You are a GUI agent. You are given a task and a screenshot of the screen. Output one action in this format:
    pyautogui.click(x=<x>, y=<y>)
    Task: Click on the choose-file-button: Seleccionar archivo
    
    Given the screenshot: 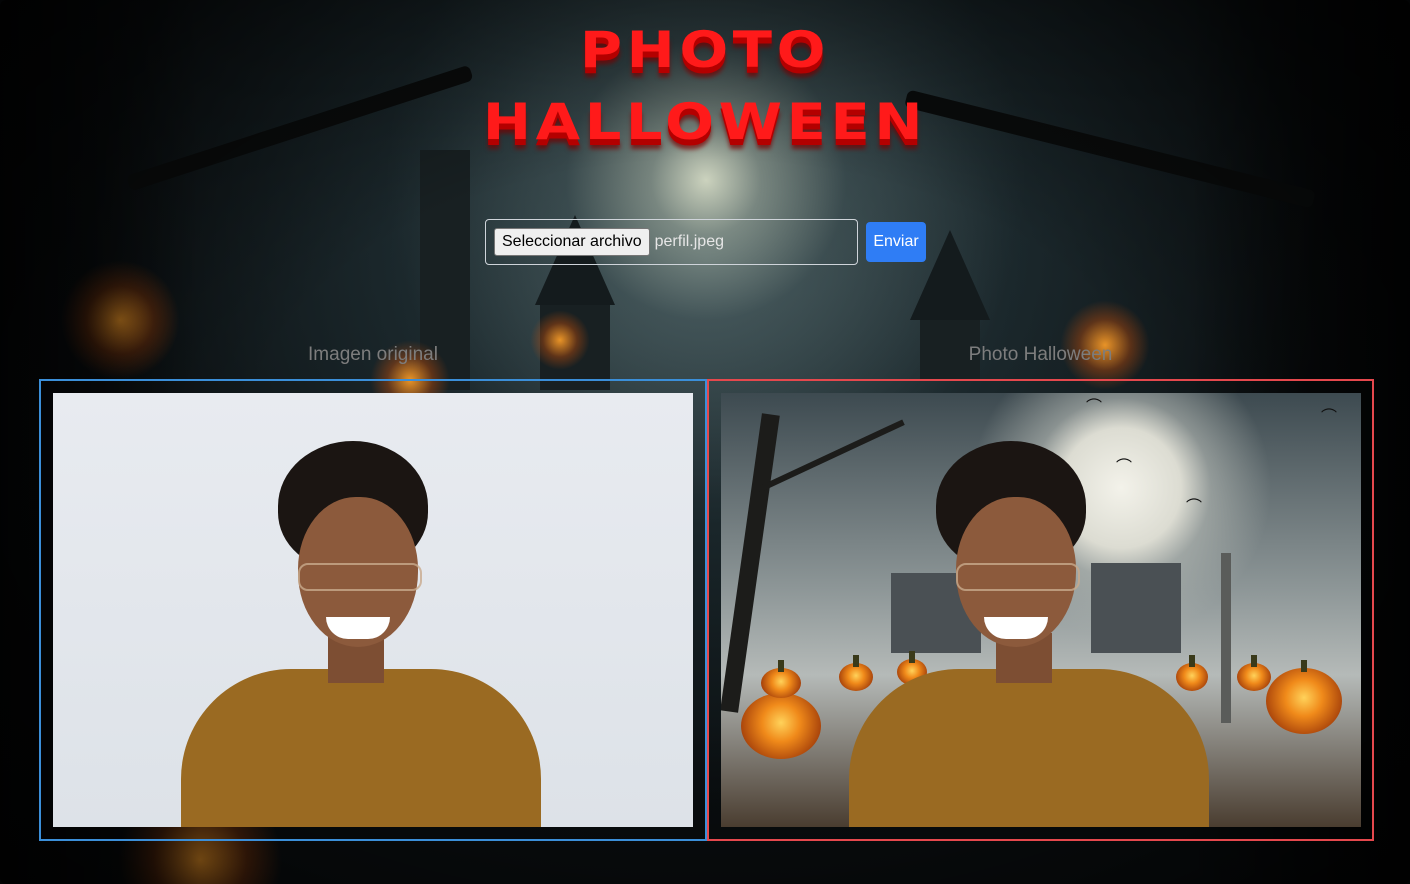 What is the action you would take?
    pyautogui.click(x=572, y=242)
    